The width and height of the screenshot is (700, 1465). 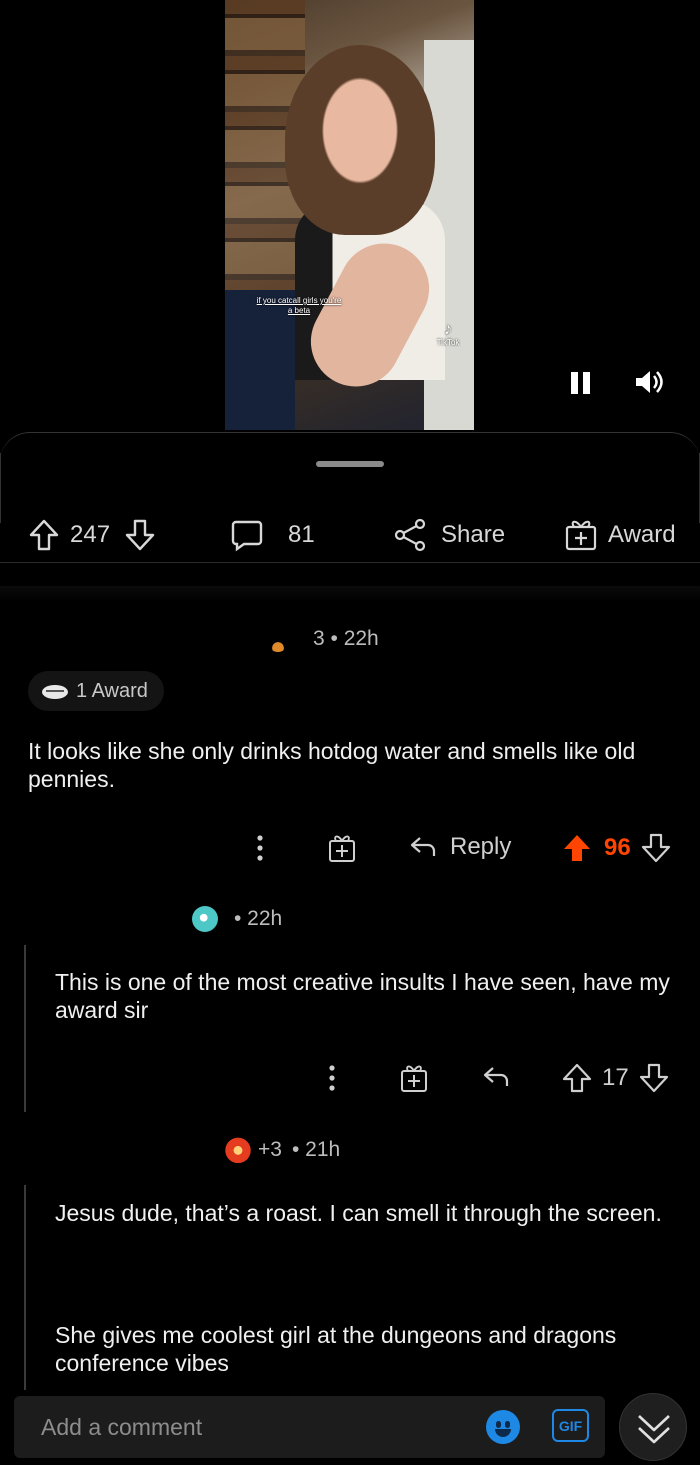 I want to click on tiktok-icon: ♪, so click(x=448, y=329).